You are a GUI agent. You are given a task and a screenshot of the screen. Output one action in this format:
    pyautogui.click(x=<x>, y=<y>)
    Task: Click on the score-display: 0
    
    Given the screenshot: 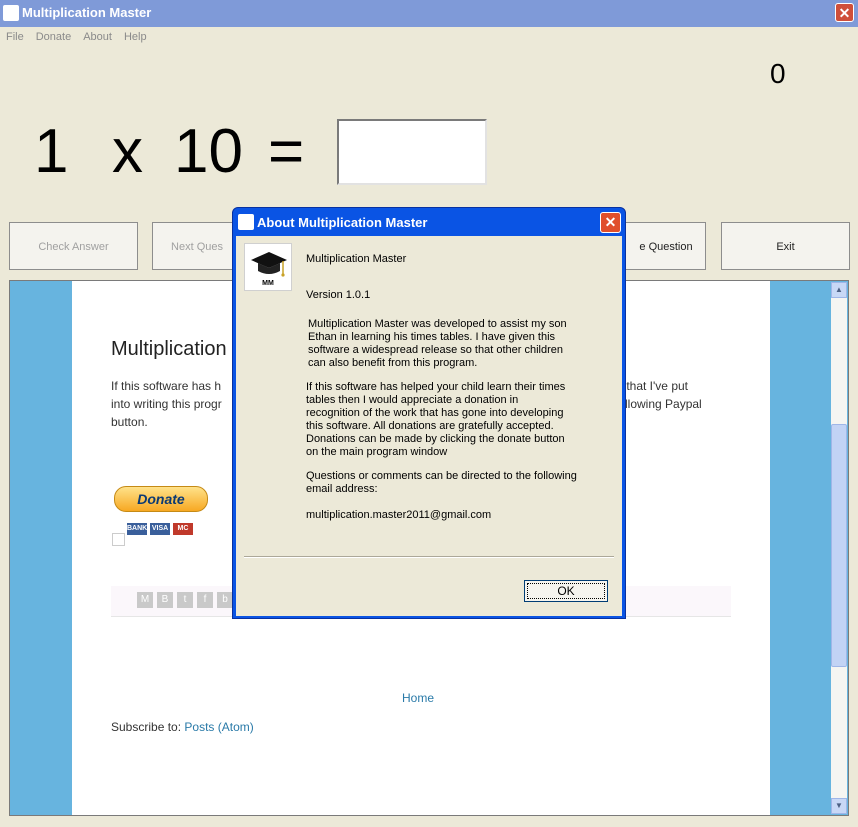 What is the action you would take?
    pyautogui.click(x=778, y=73)
    